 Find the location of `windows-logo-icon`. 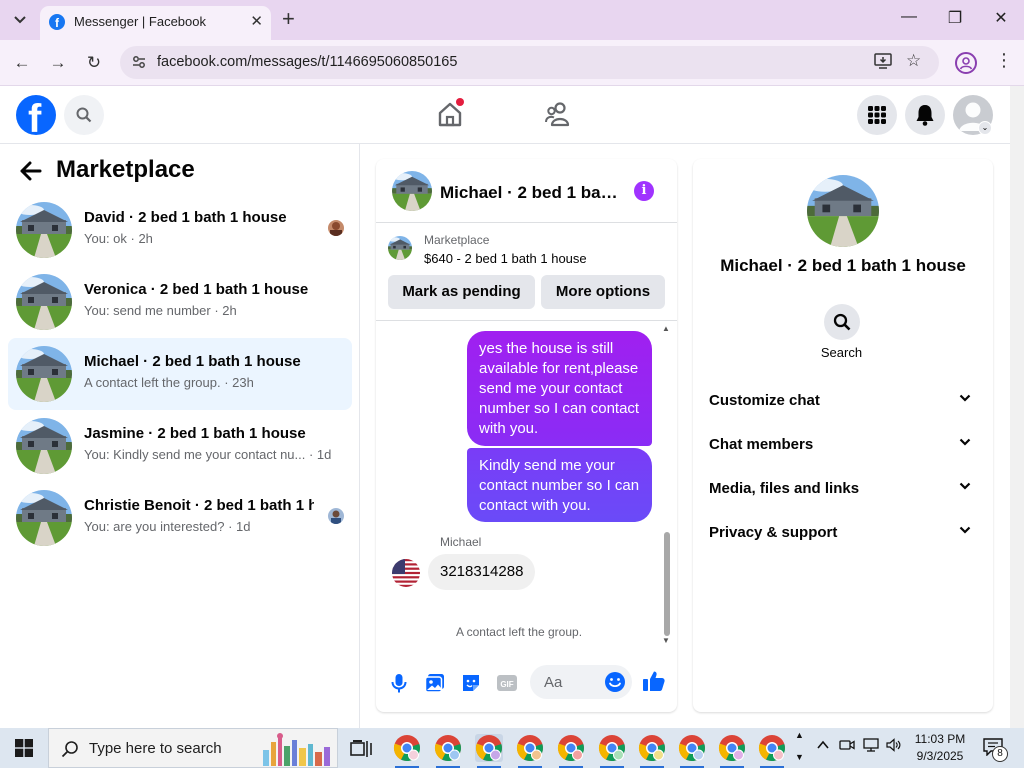

windows-logo-icon is located at coordinates (24, 748).